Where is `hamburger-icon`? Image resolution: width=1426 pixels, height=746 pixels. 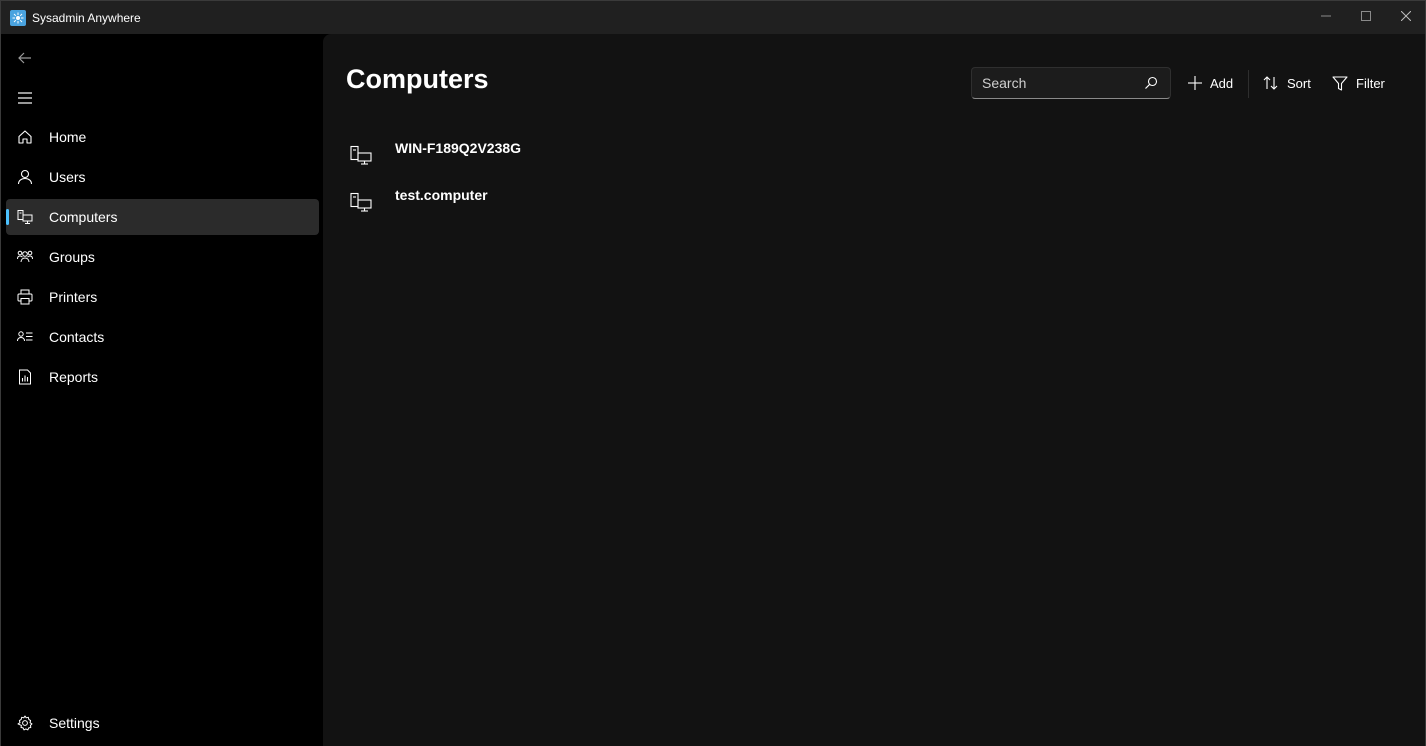 hamburger-icon is located at coordinates (25, 98).